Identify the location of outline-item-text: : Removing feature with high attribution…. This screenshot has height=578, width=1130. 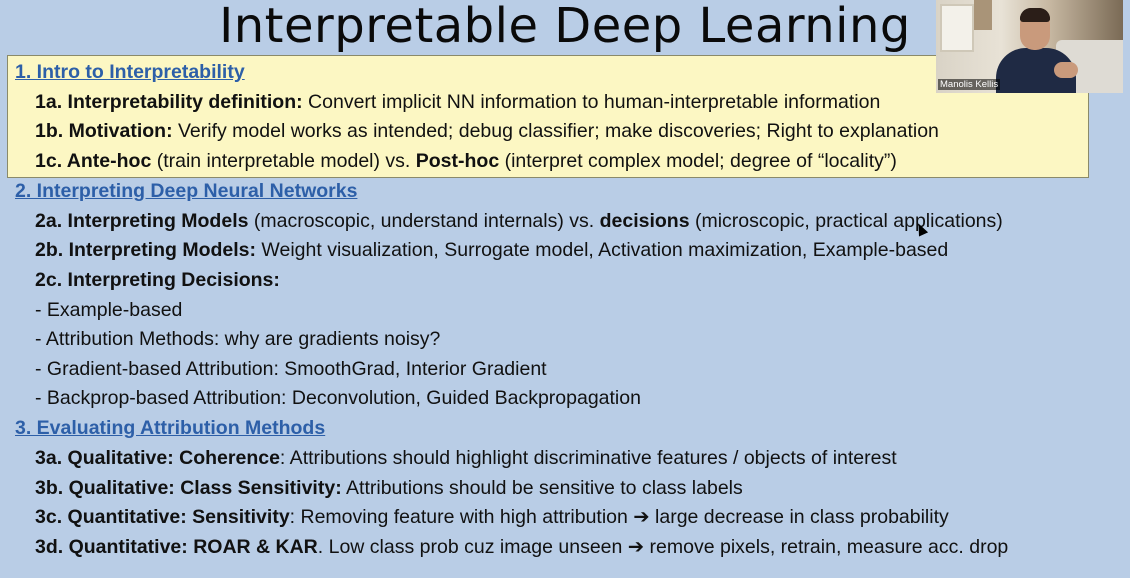
(619, 517).